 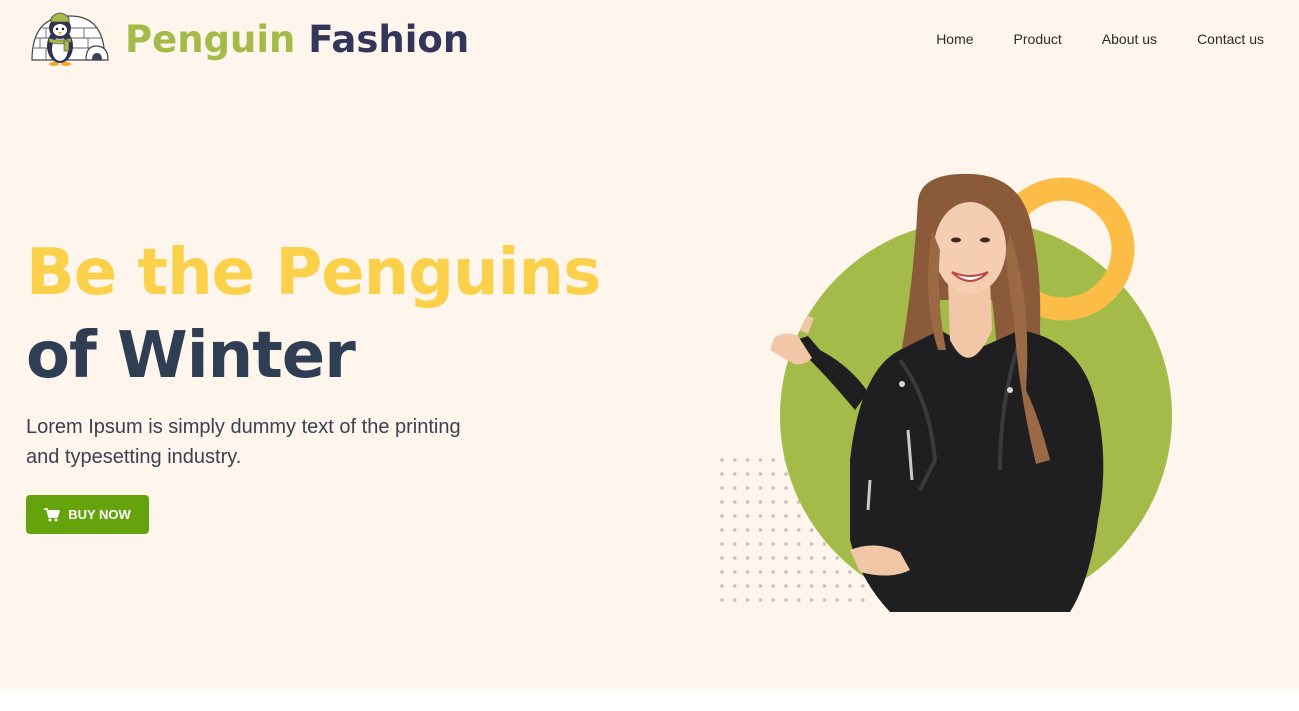 What do you see at coordinates (191, 356) in the screenshot?
I see `hero-headline-line2: of Winter` at bounding box center [191, 356].